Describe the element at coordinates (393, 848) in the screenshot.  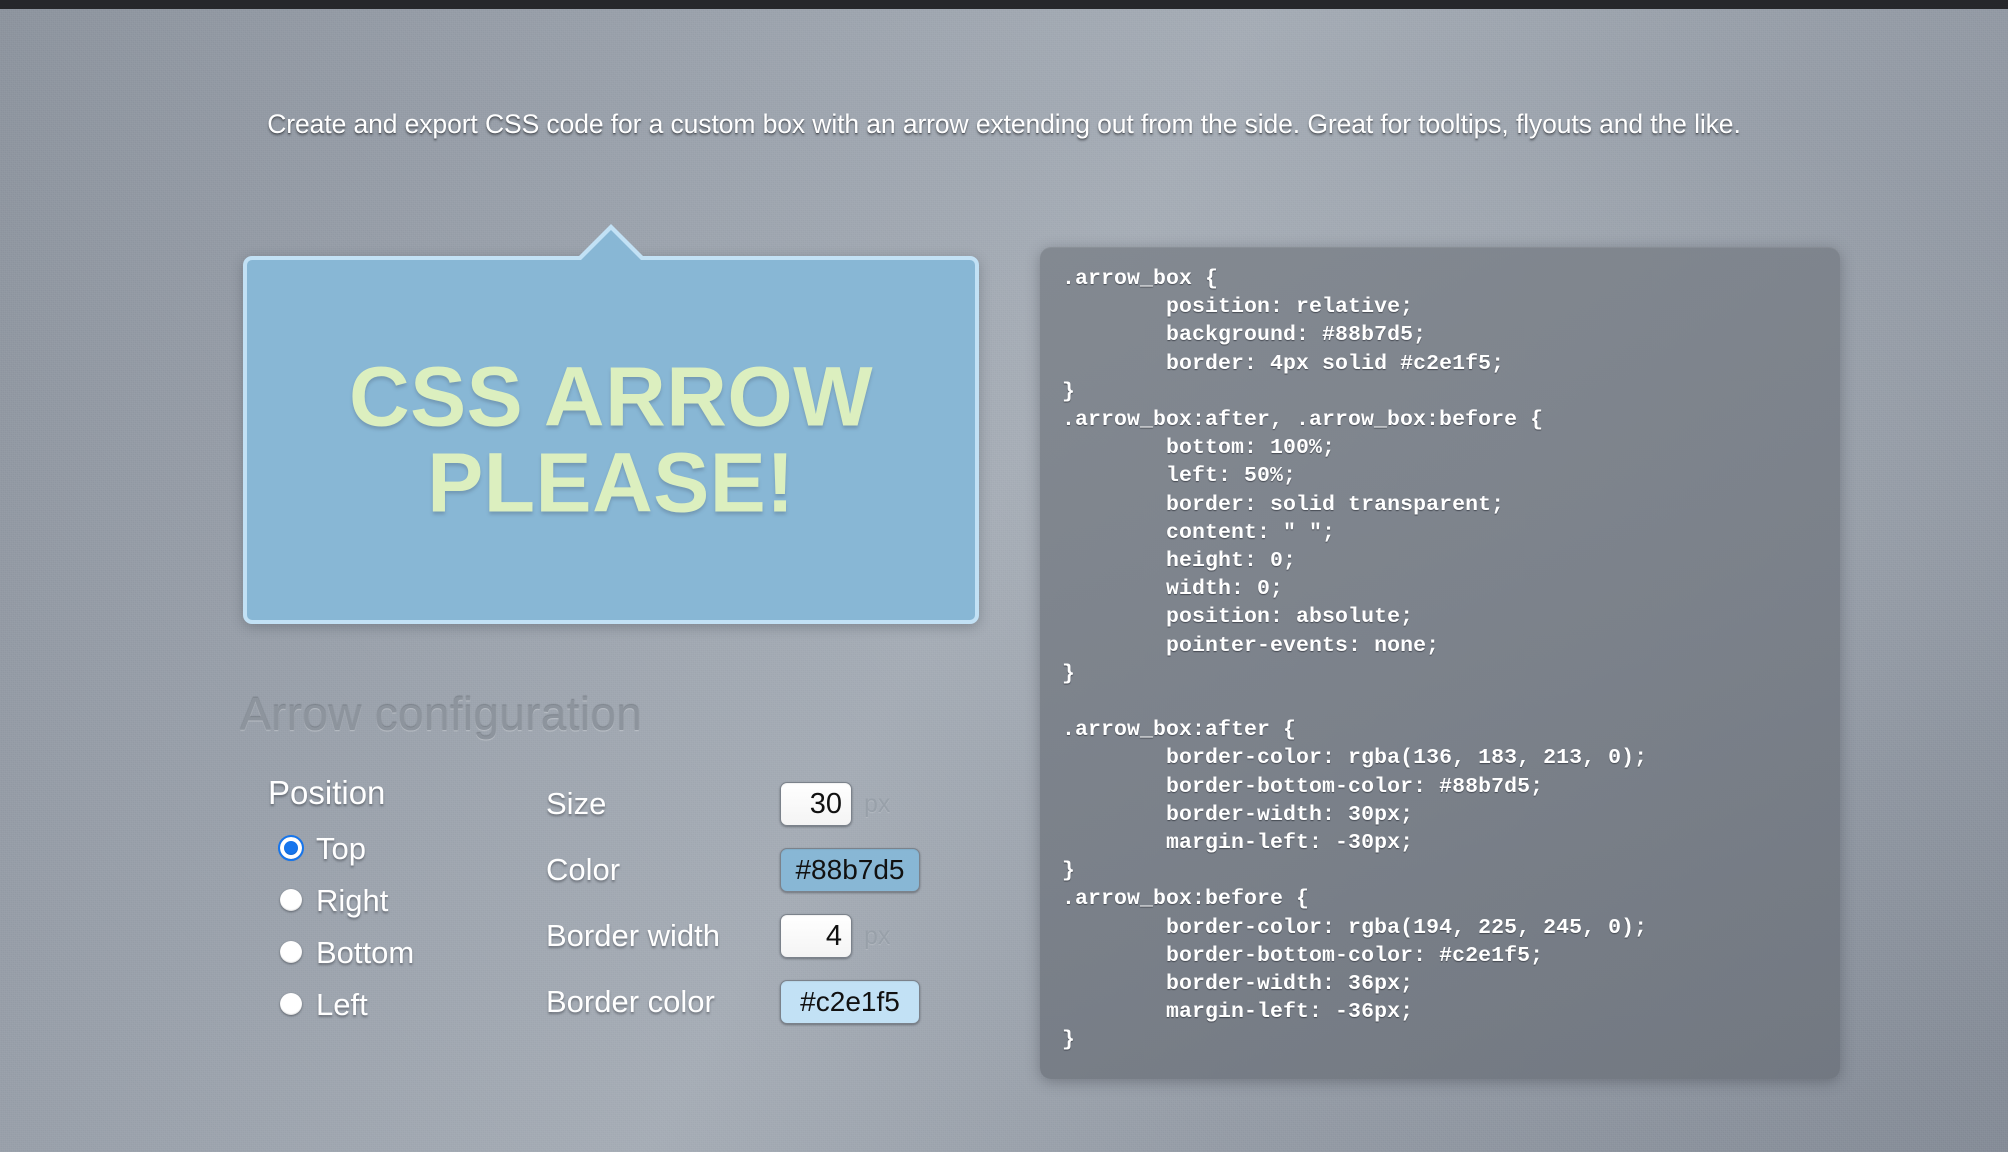
I see `radio-row-top: Top` at that location.